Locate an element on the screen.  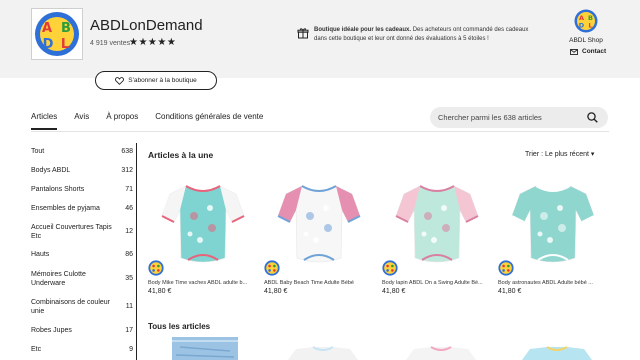
search-icon is located at coordinates (592, 117).